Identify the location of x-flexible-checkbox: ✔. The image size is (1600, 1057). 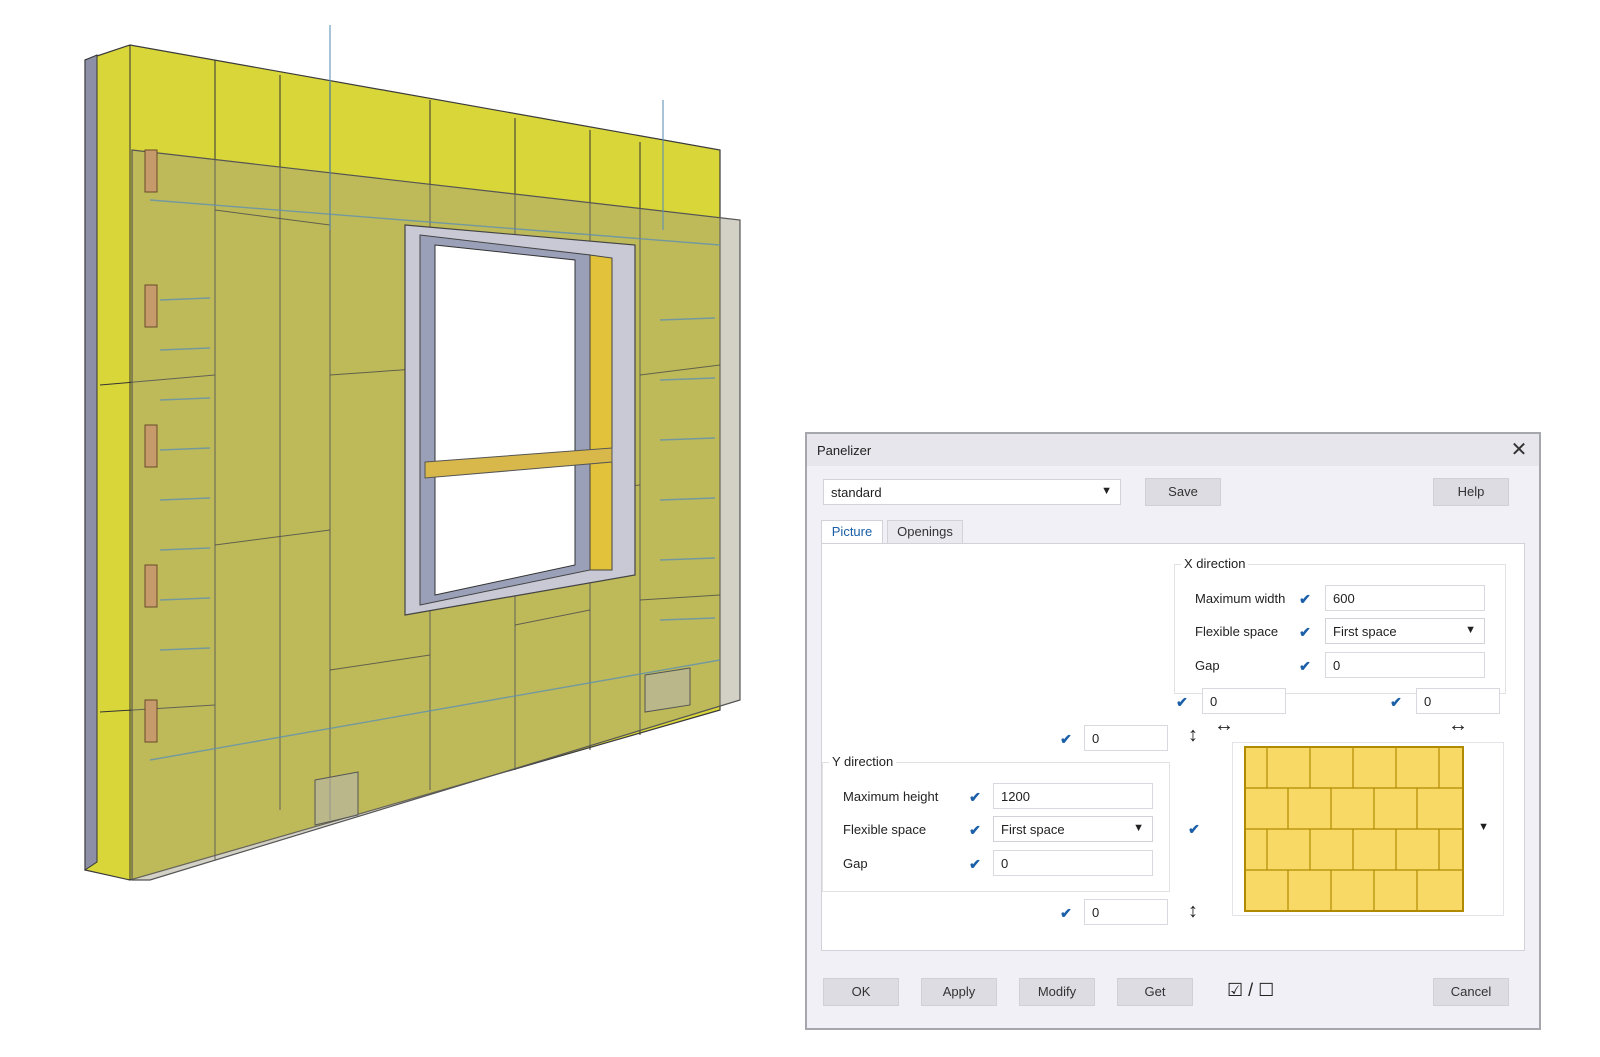
(1305, 632).